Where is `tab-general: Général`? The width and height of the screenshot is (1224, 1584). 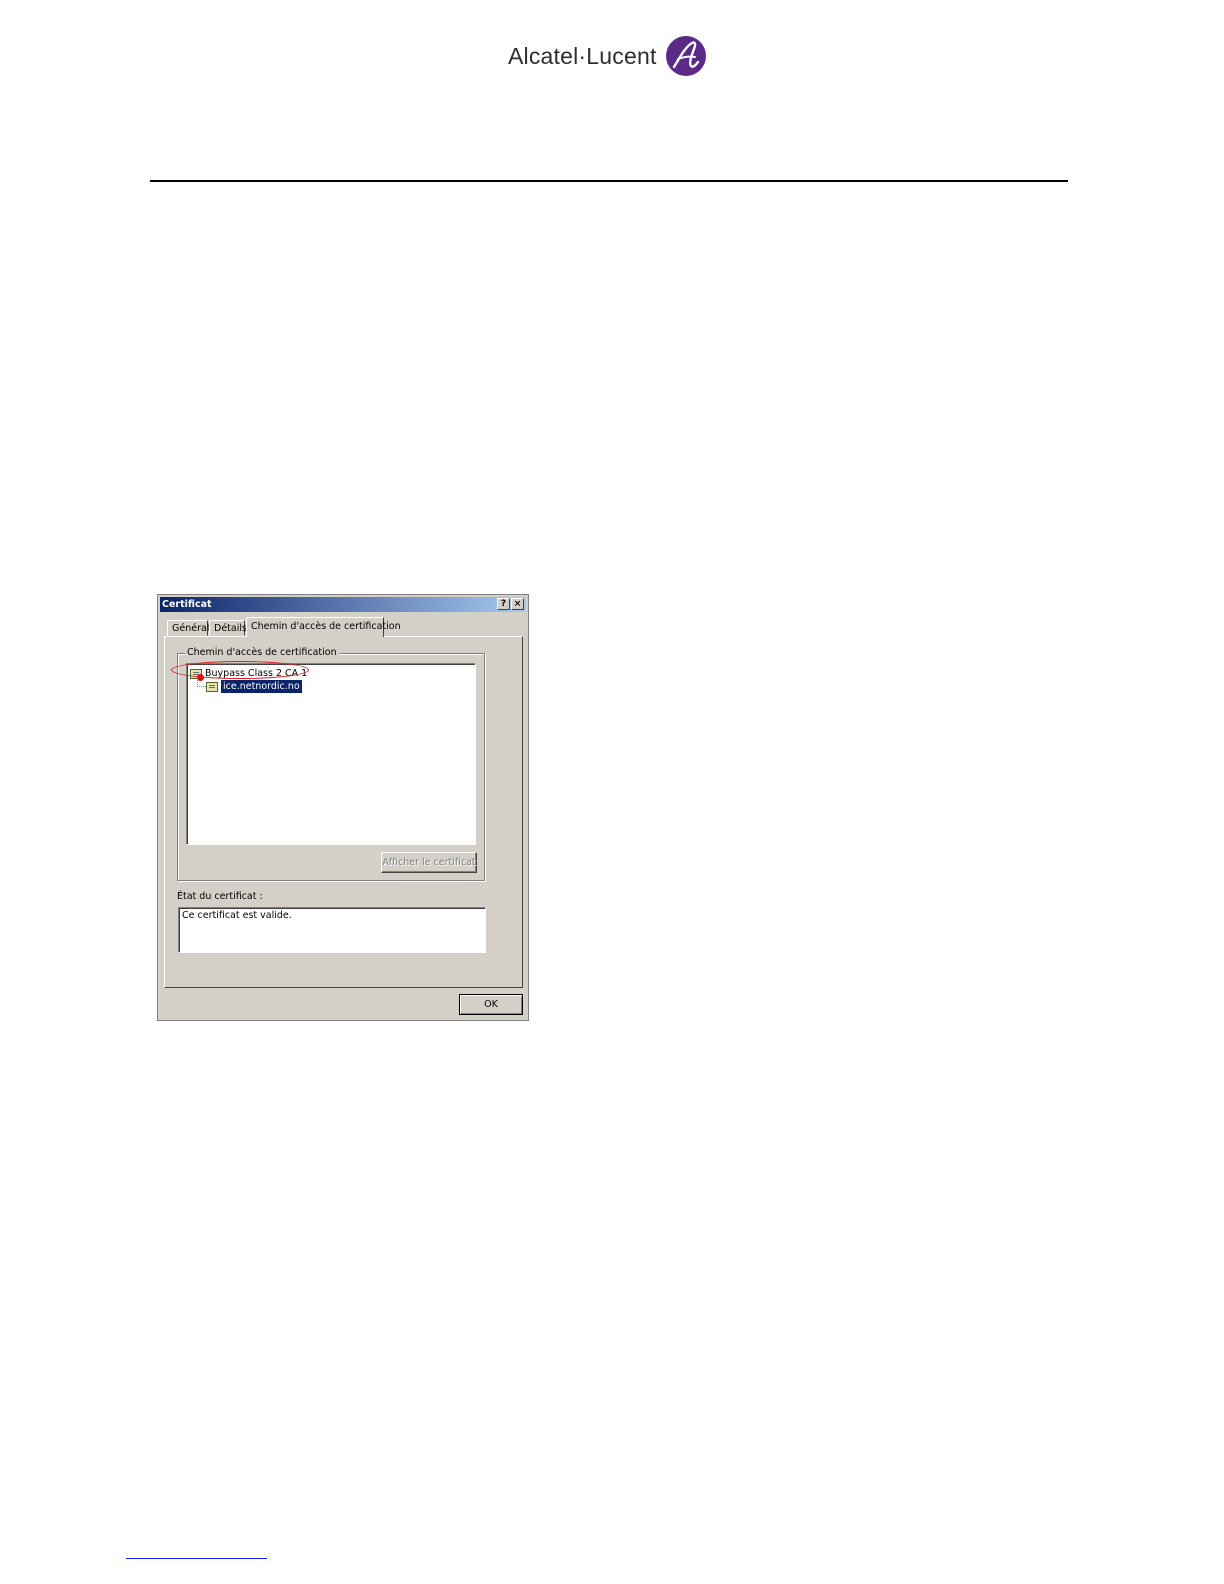 tab-general: Général is located at coordinates (188, 628).